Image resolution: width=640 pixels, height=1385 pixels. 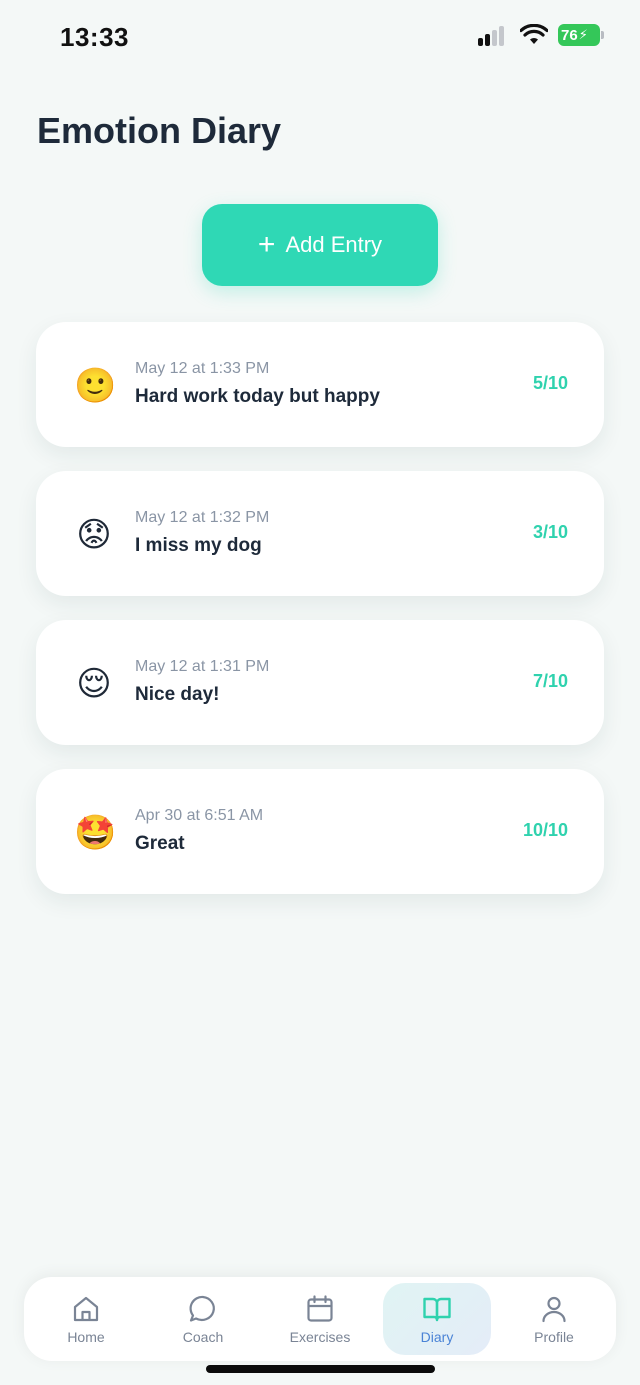 What do you see at coordinates (437, 1309) in the screenshot?
I see `open-book-icon` at bounding box center [437, 1309].